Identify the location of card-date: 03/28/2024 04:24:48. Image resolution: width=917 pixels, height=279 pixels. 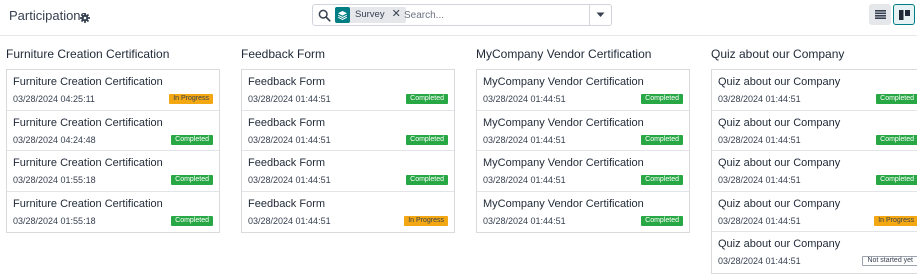
(54, 139).